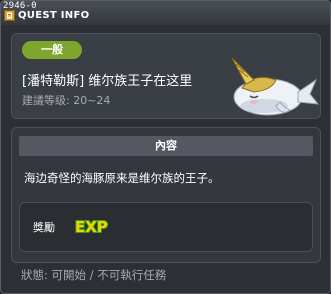  Describe the element at coordinates (165, 13) in the screenshot. I see `title-bar: 2946-0 QUEST INFO` at that location.